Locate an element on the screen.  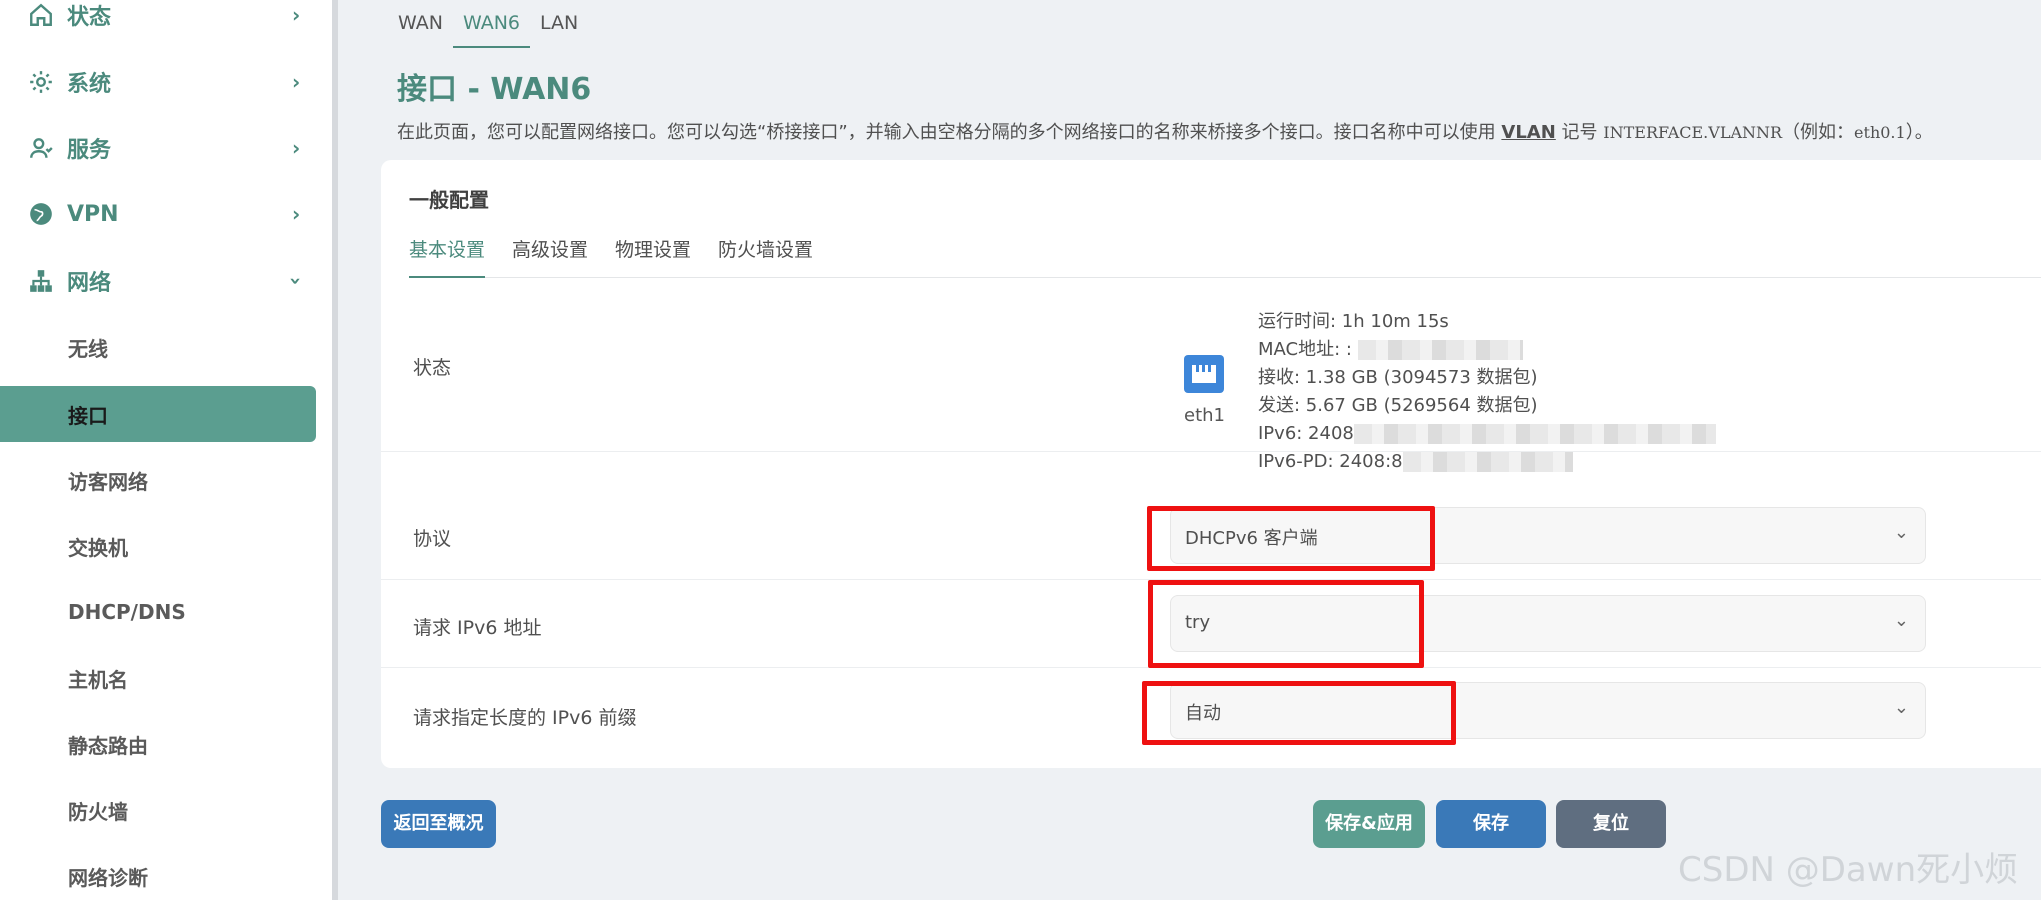
sidebar-item-wireless: 无线 is located at coordinates (158, 347).